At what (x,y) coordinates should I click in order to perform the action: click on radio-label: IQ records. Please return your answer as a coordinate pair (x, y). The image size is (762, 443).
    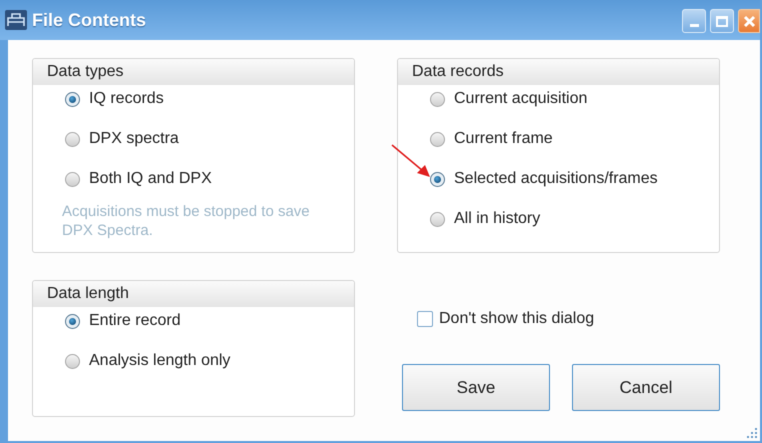
    Looking at the image, I should click on (126, 99).